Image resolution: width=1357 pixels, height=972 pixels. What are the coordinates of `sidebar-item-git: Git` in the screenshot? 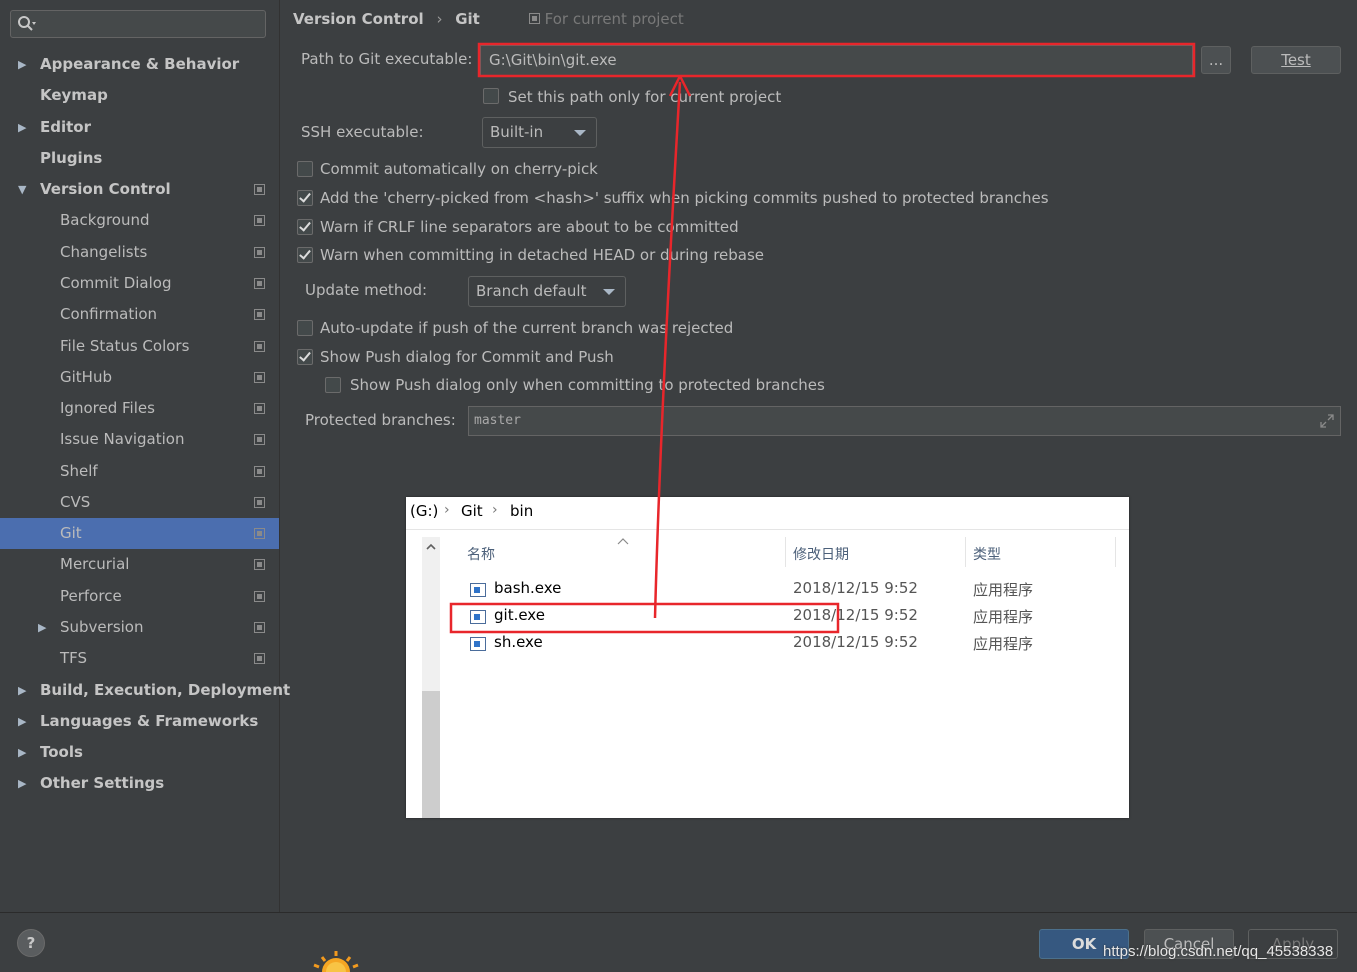 It's located at (139, 534).